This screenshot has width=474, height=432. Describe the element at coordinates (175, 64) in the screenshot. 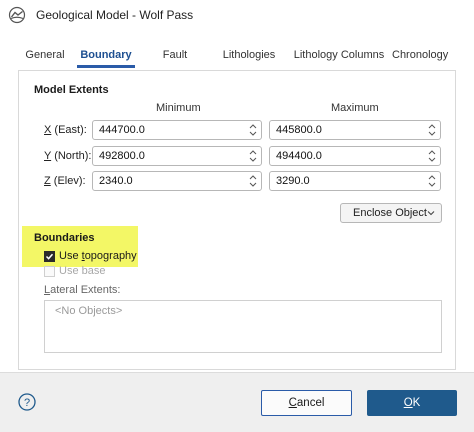

I see `tab-fault-system: Fault System` at that location.